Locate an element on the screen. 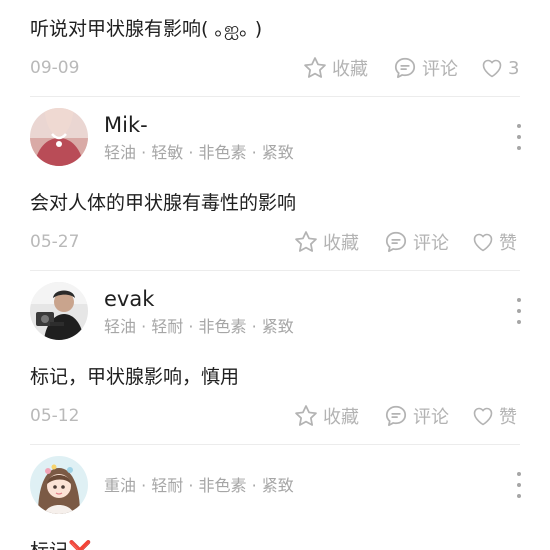 The image size is (550, 550). comment-text: 听说对甲状腺有影响( ｡ஐ｡ ) is located at coordinates (146, 29).